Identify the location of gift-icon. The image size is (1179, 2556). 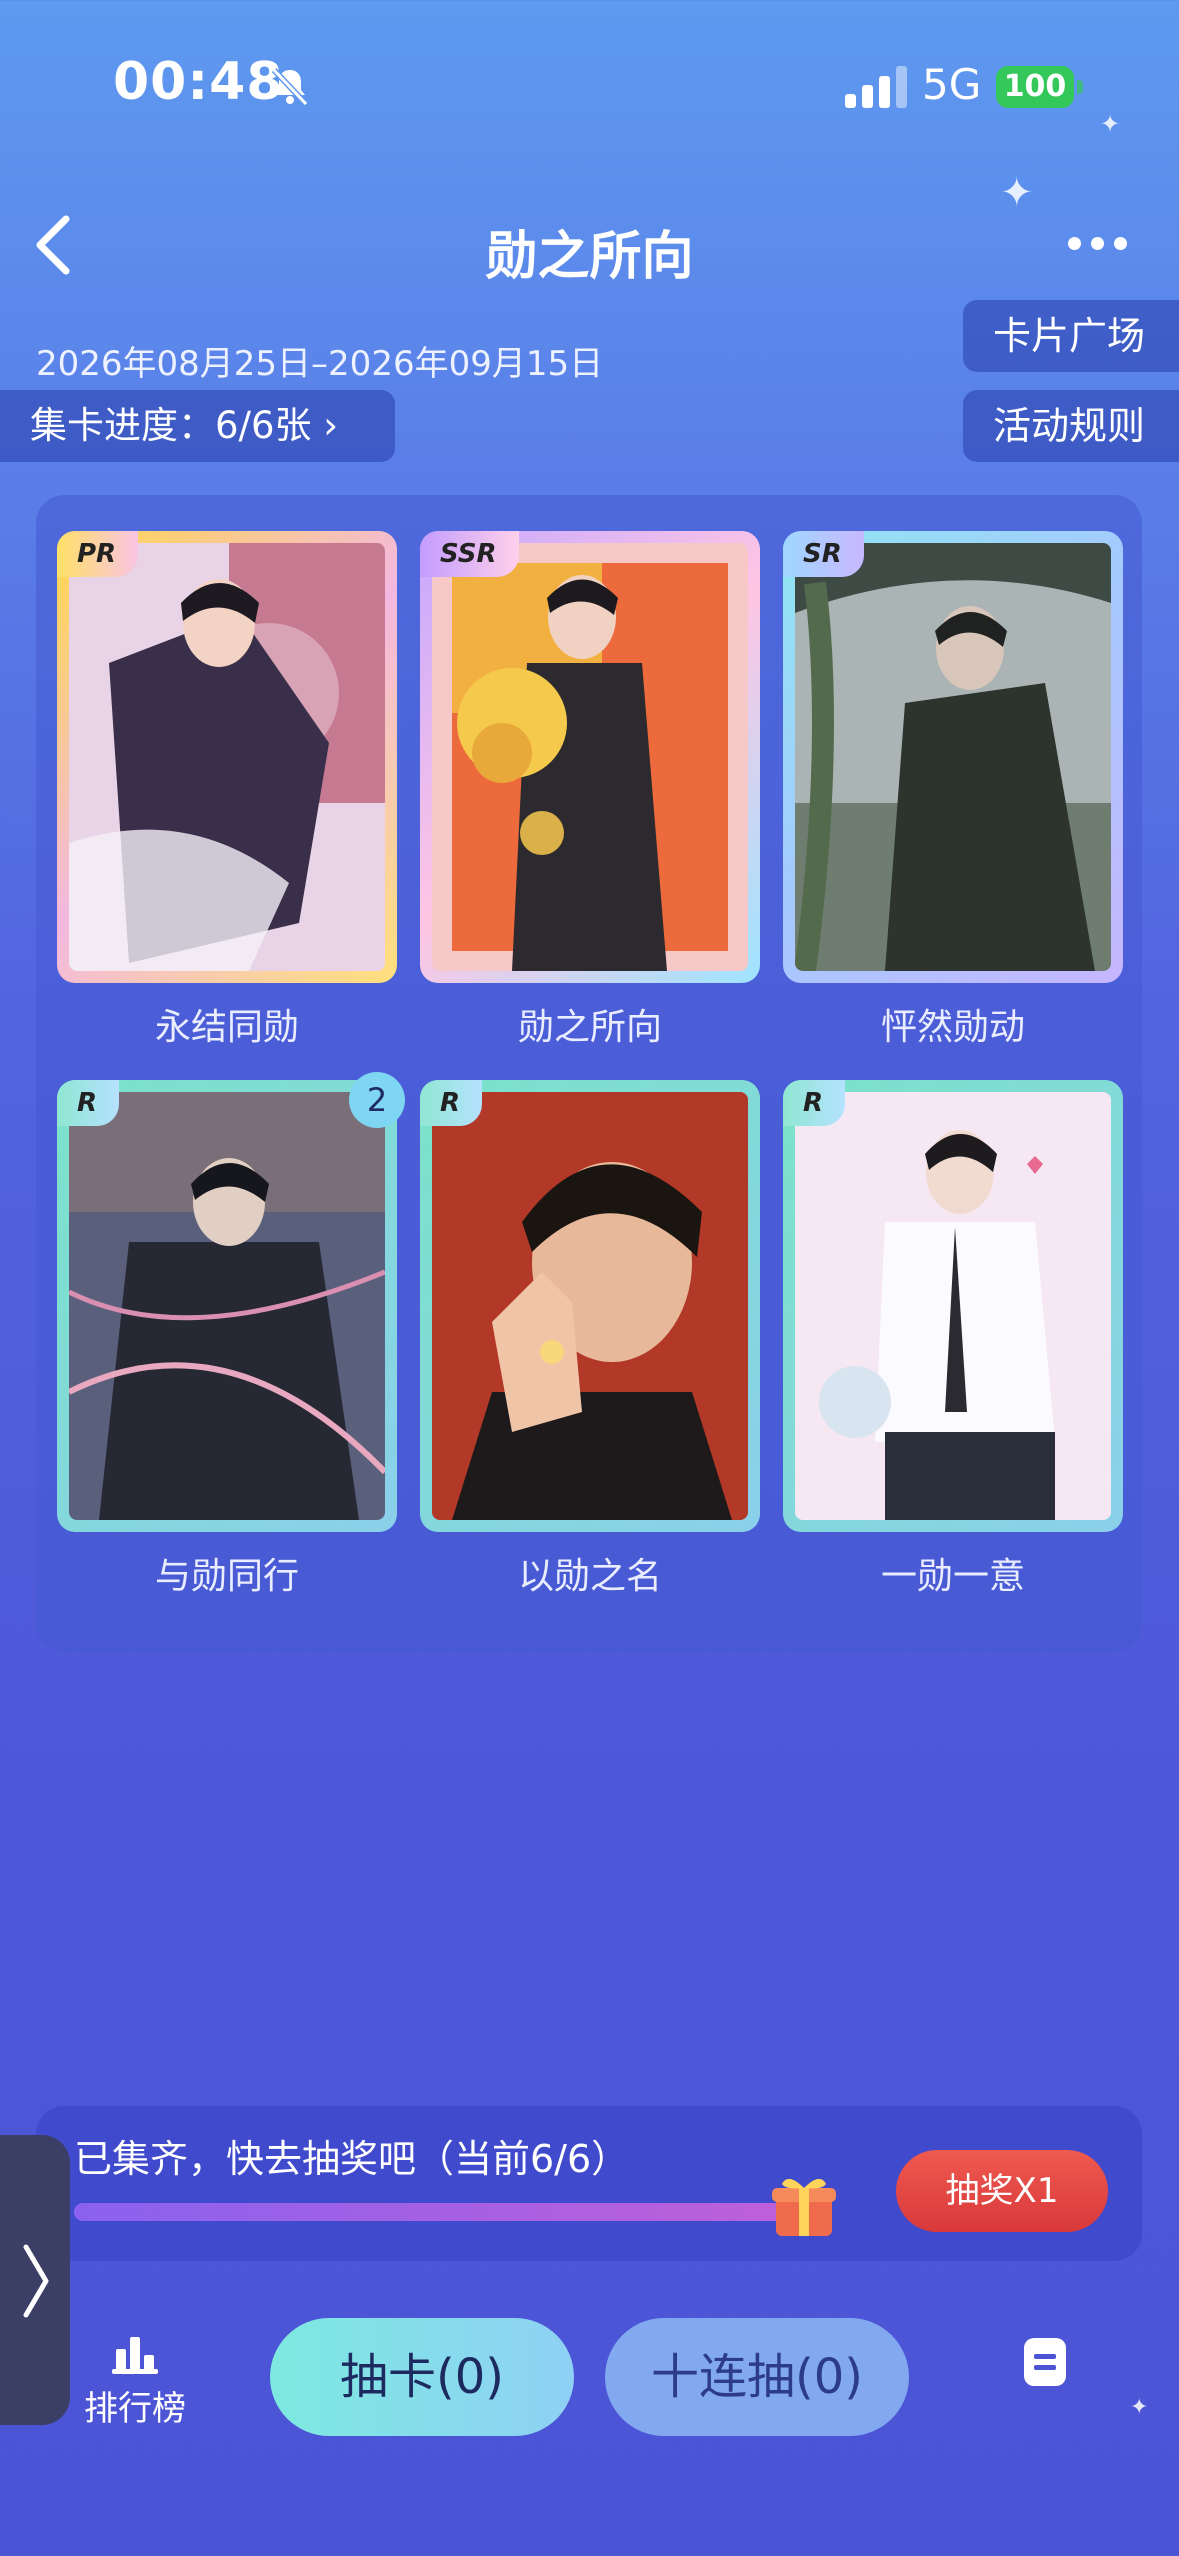
(804, 2207).